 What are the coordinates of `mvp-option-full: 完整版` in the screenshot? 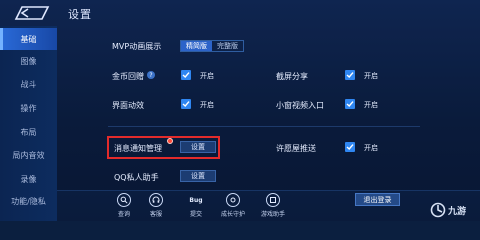 It's located at (227, 46).